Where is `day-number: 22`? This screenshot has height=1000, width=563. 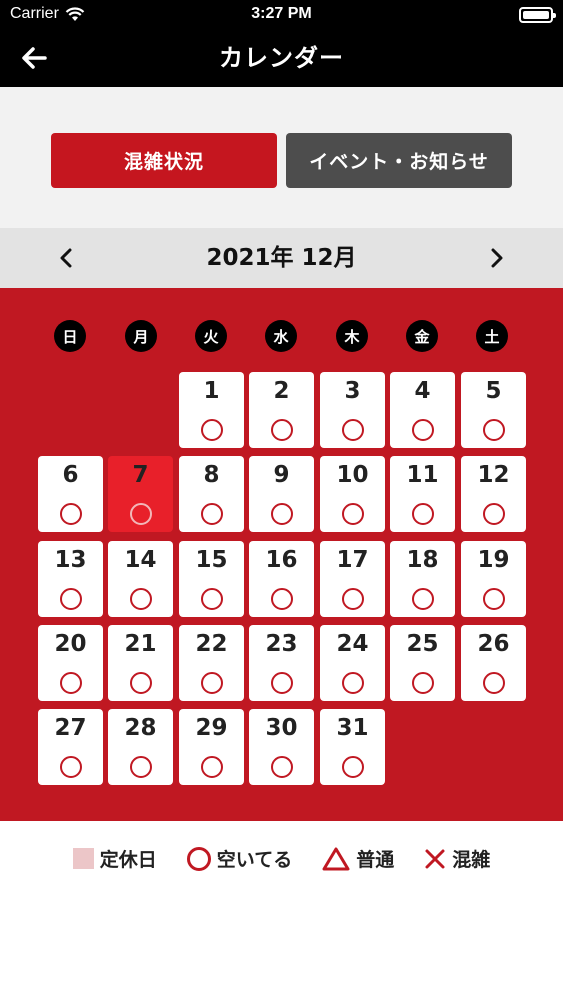 day-number: 22 is located at coordinates (211, 644).